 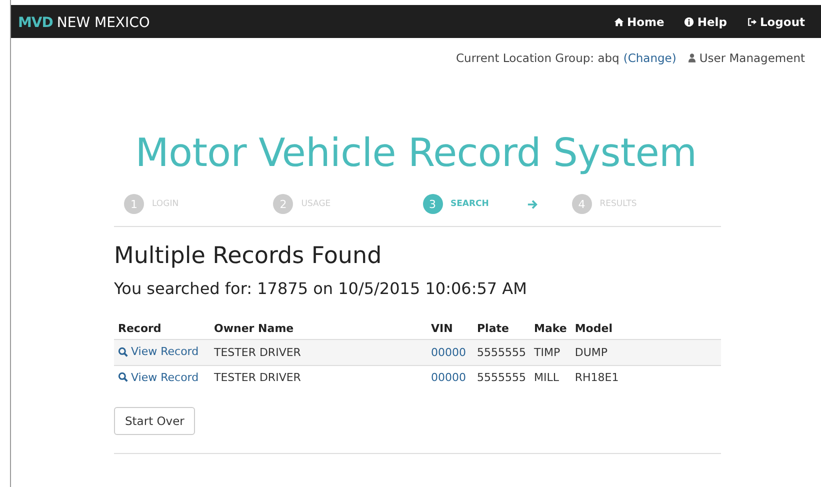 I want to click on user-management-link: User Management, so click(x=746, y=58).